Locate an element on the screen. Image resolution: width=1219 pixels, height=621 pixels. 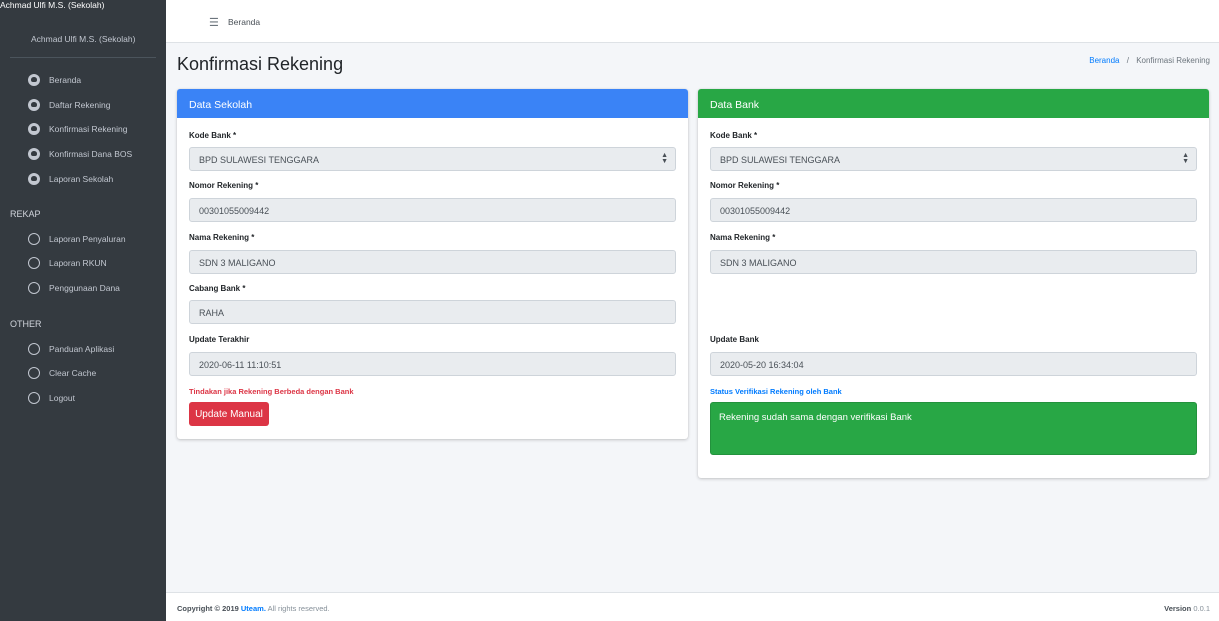
nav-header-rekap: REKAP is located at coordinates (25, 214).